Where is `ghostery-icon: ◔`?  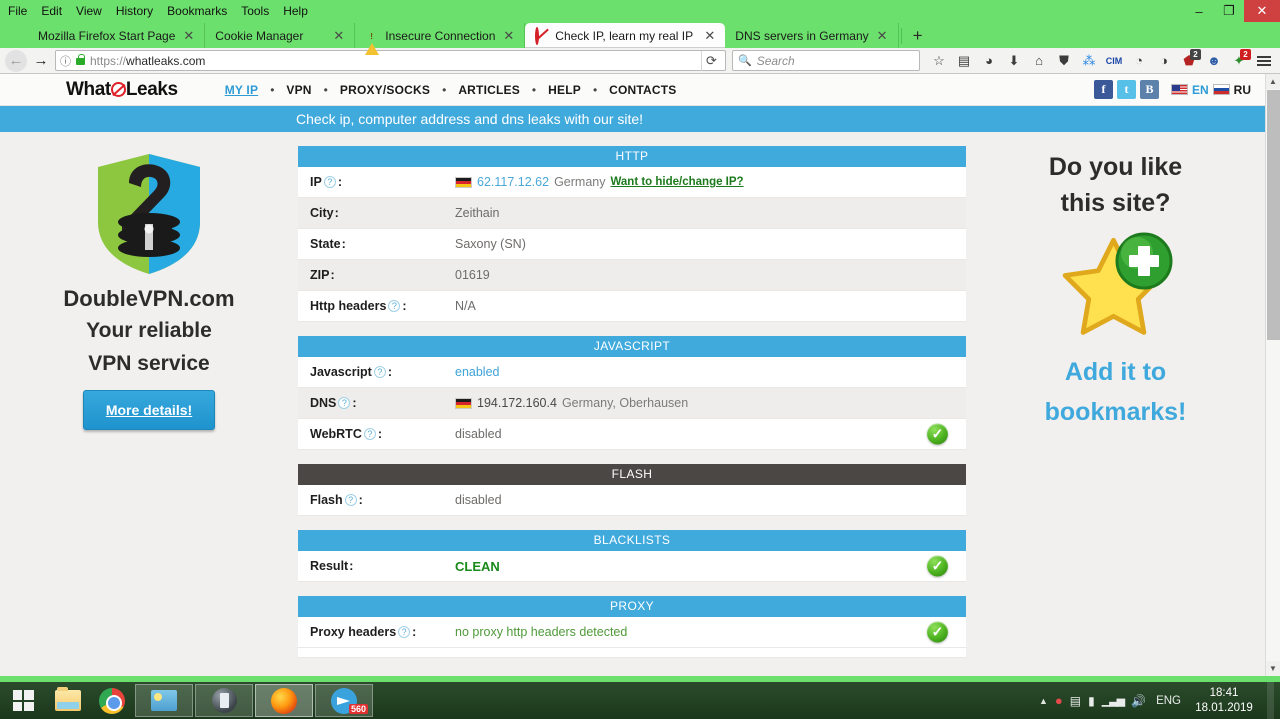 ghostery-icon: ◔ is located at coordinates (1139, 61).